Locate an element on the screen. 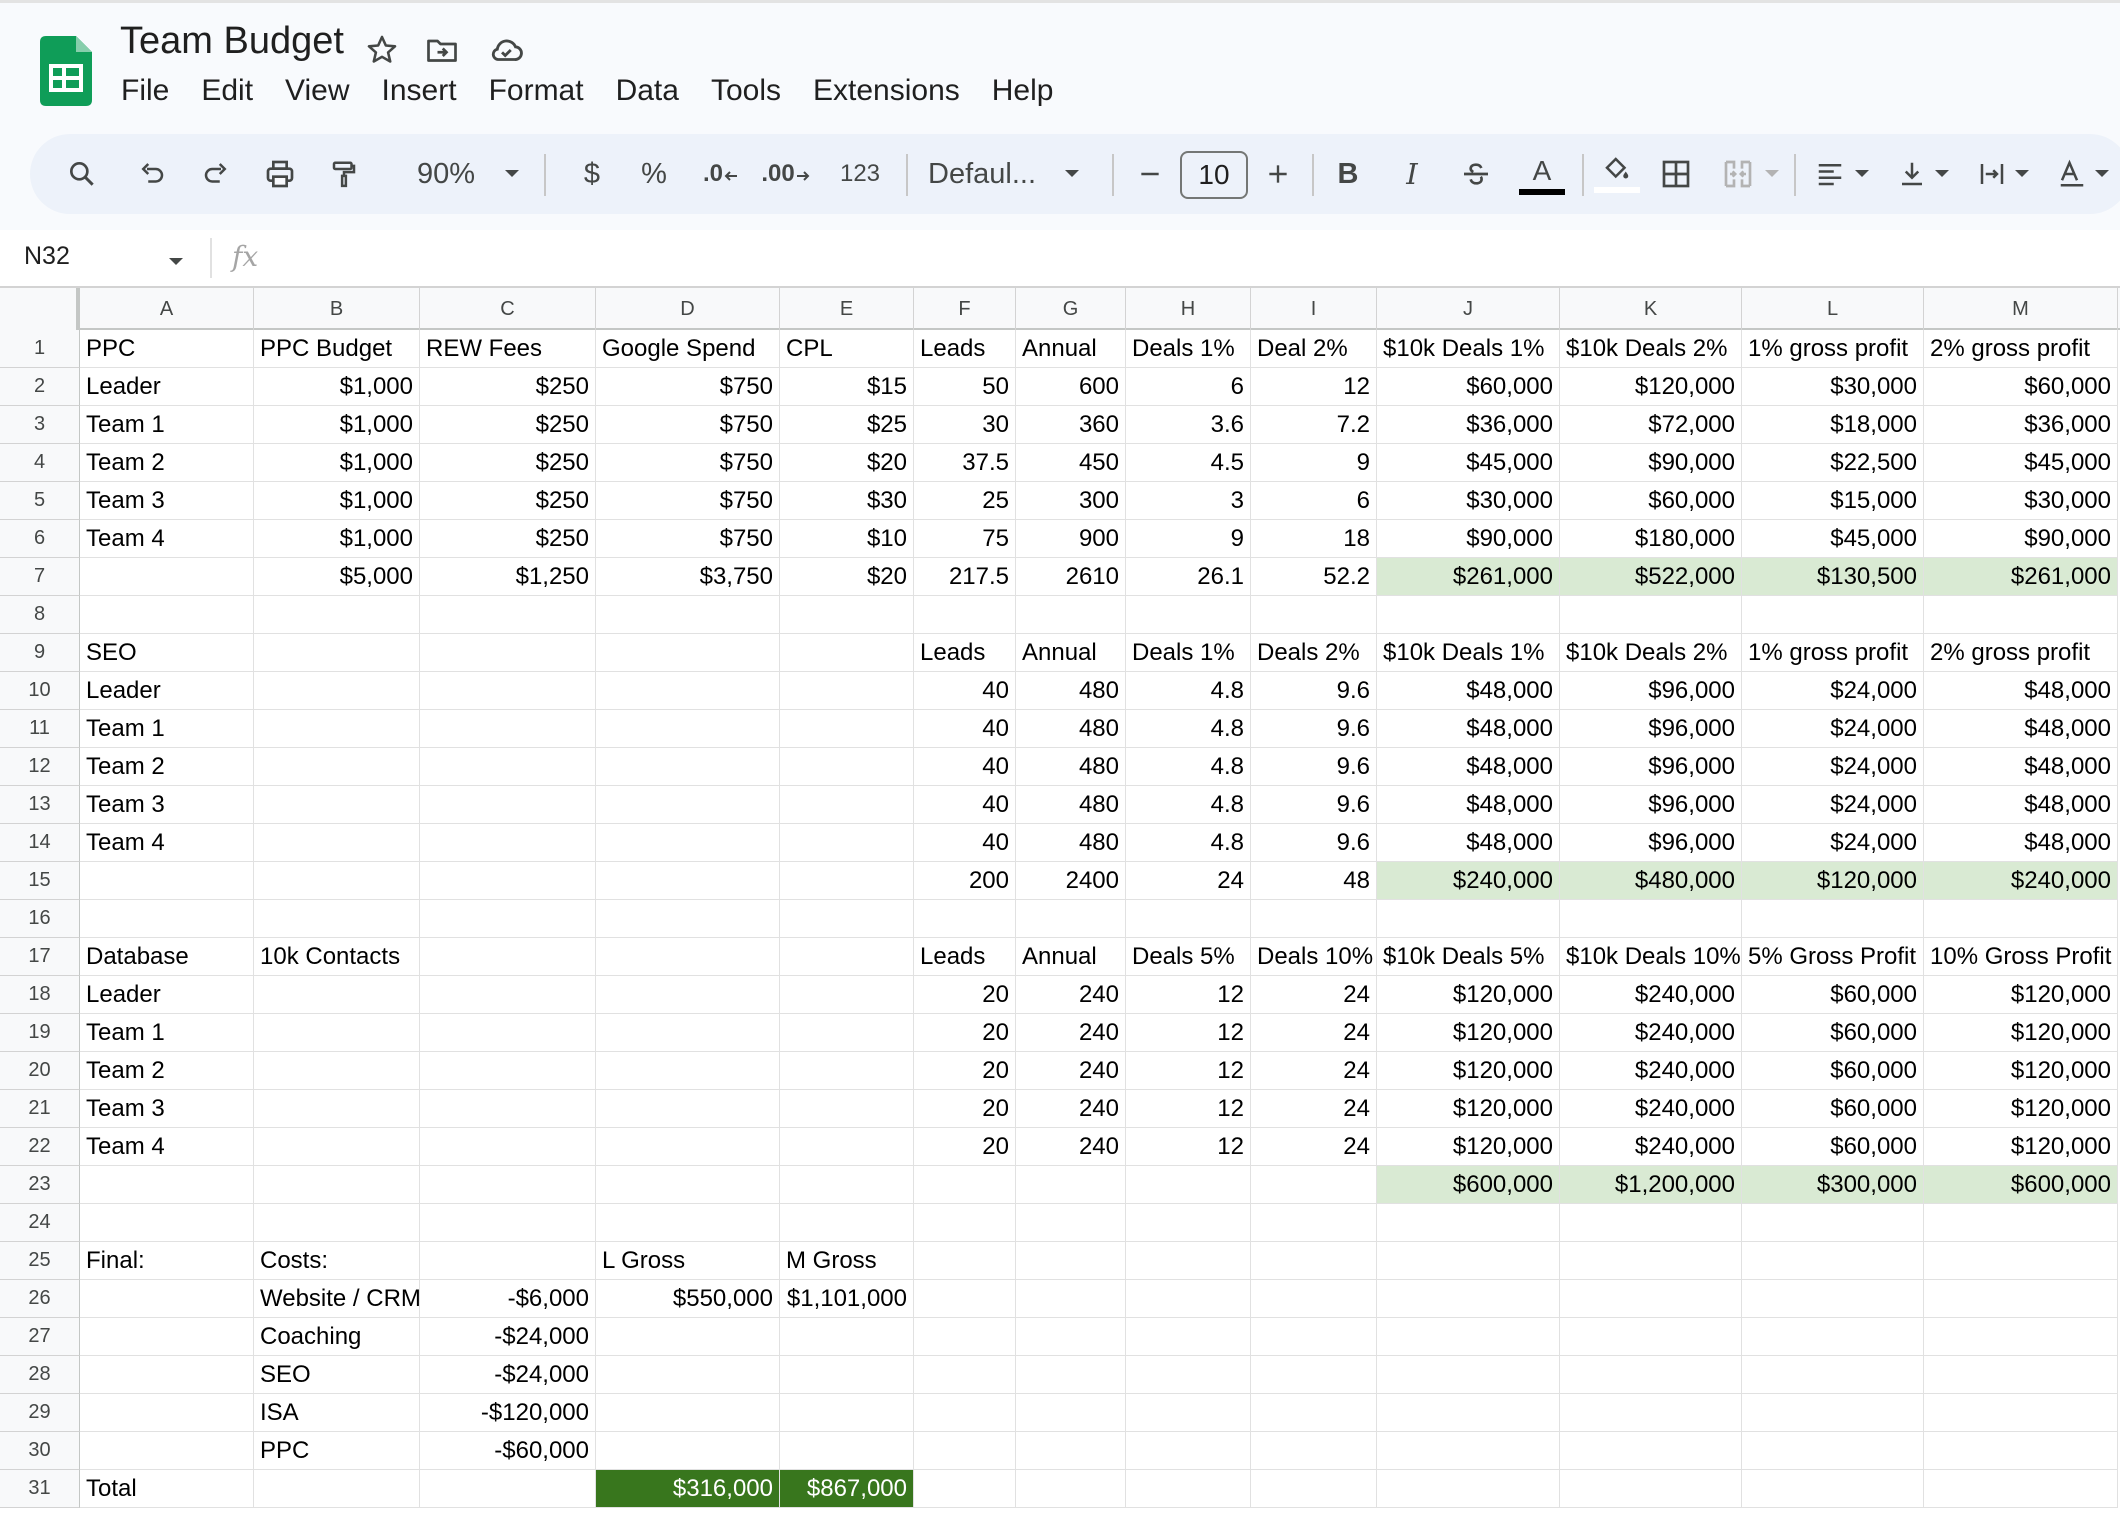 This screenshot has height=1516, width=2120. cell-b1: PPC Budget is located at coordinates (337, 349).